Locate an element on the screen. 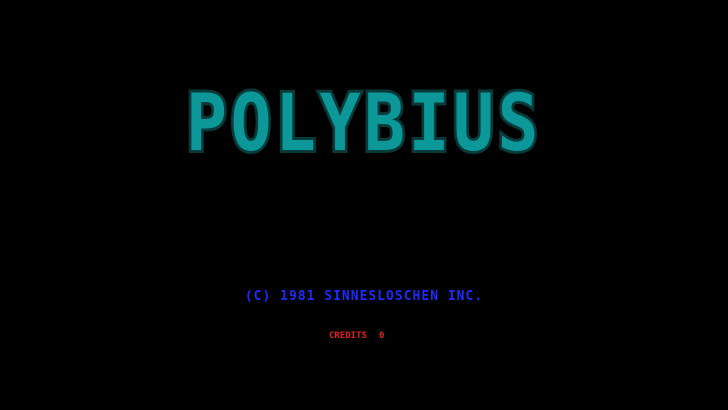 This screenshot has height=410, width=728. credits-value: 0 is located at coordinates (381, 336).